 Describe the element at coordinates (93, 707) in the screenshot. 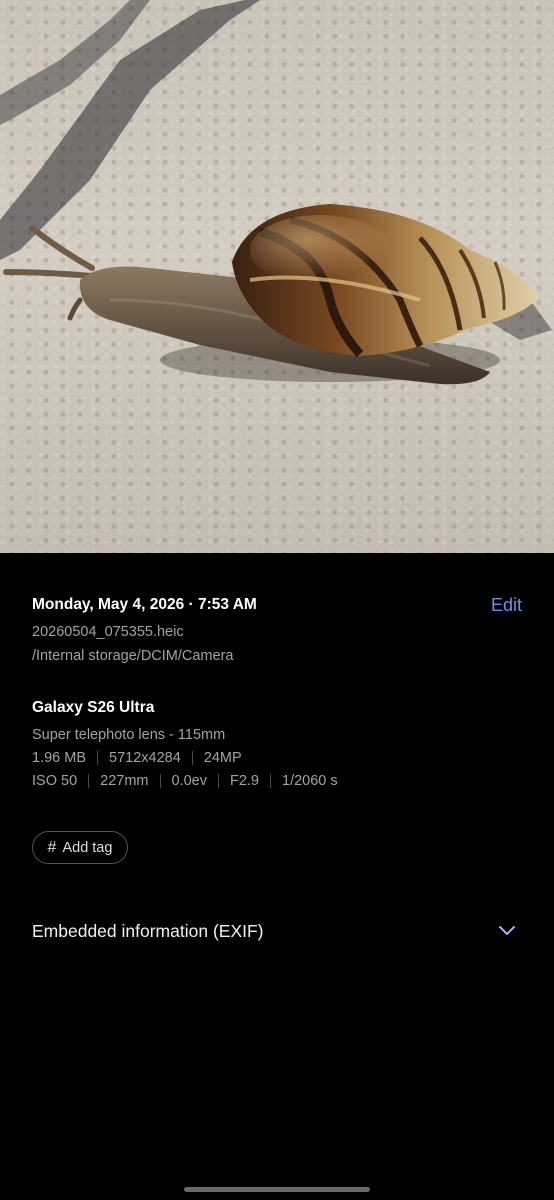

I see `device-name: Galaxy S26 Ultra` at that location.